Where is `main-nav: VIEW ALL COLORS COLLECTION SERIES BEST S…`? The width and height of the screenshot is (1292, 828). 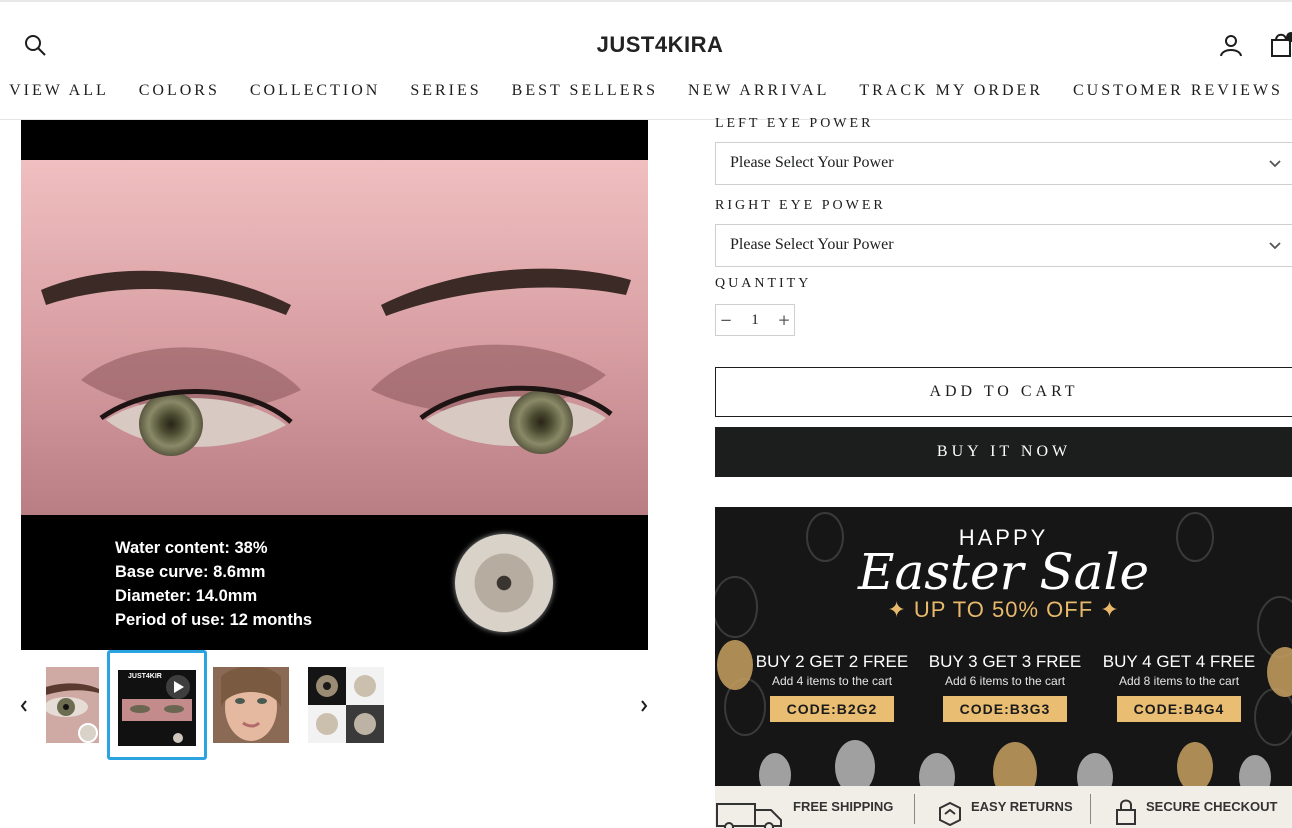 main-nav: VIEW ALL COLORS COLLECTION SERIES BEST S… is located at coordinates (646, 91).